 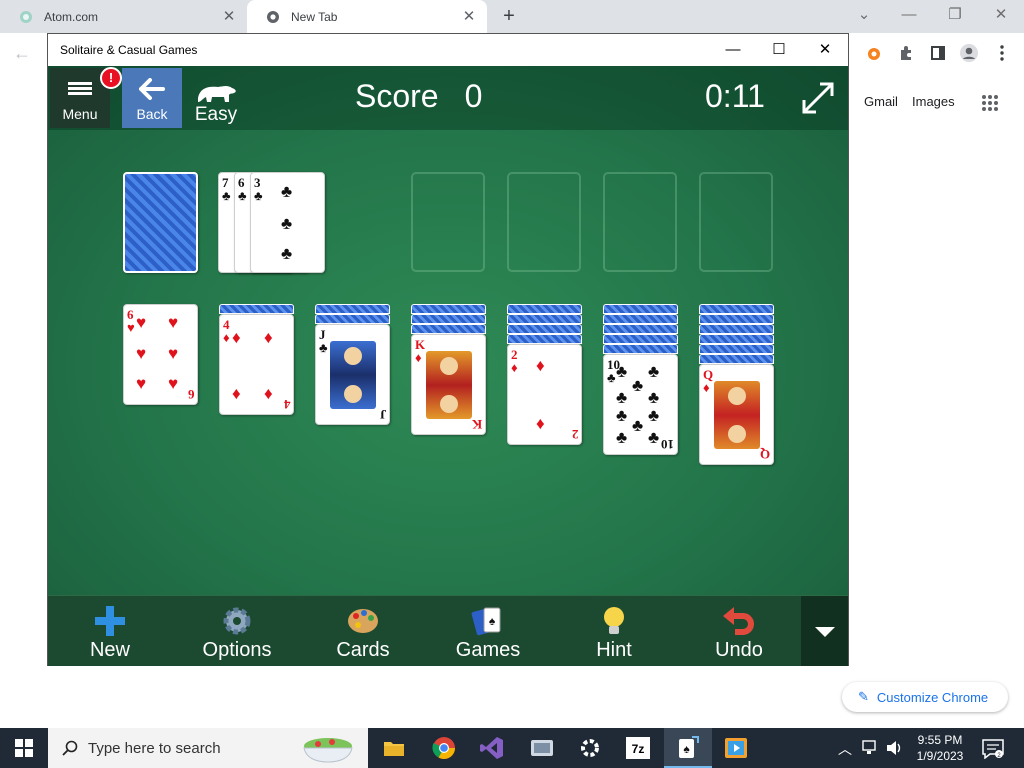 I want to click on extension-fox-icon, so click(x=874, y=53).